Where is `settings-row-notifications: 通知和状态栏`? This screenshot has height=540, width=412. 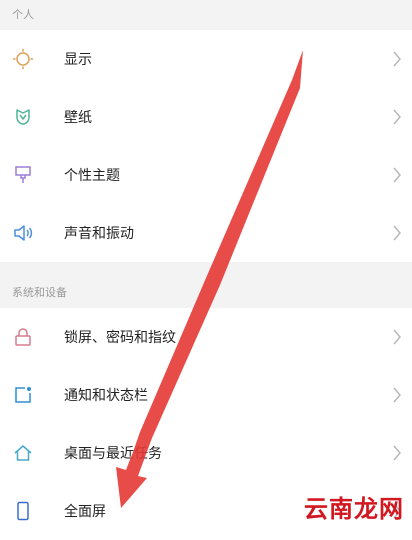
settings-row-notifications: 通知和状态栏 is located at coordinates (206, 395).